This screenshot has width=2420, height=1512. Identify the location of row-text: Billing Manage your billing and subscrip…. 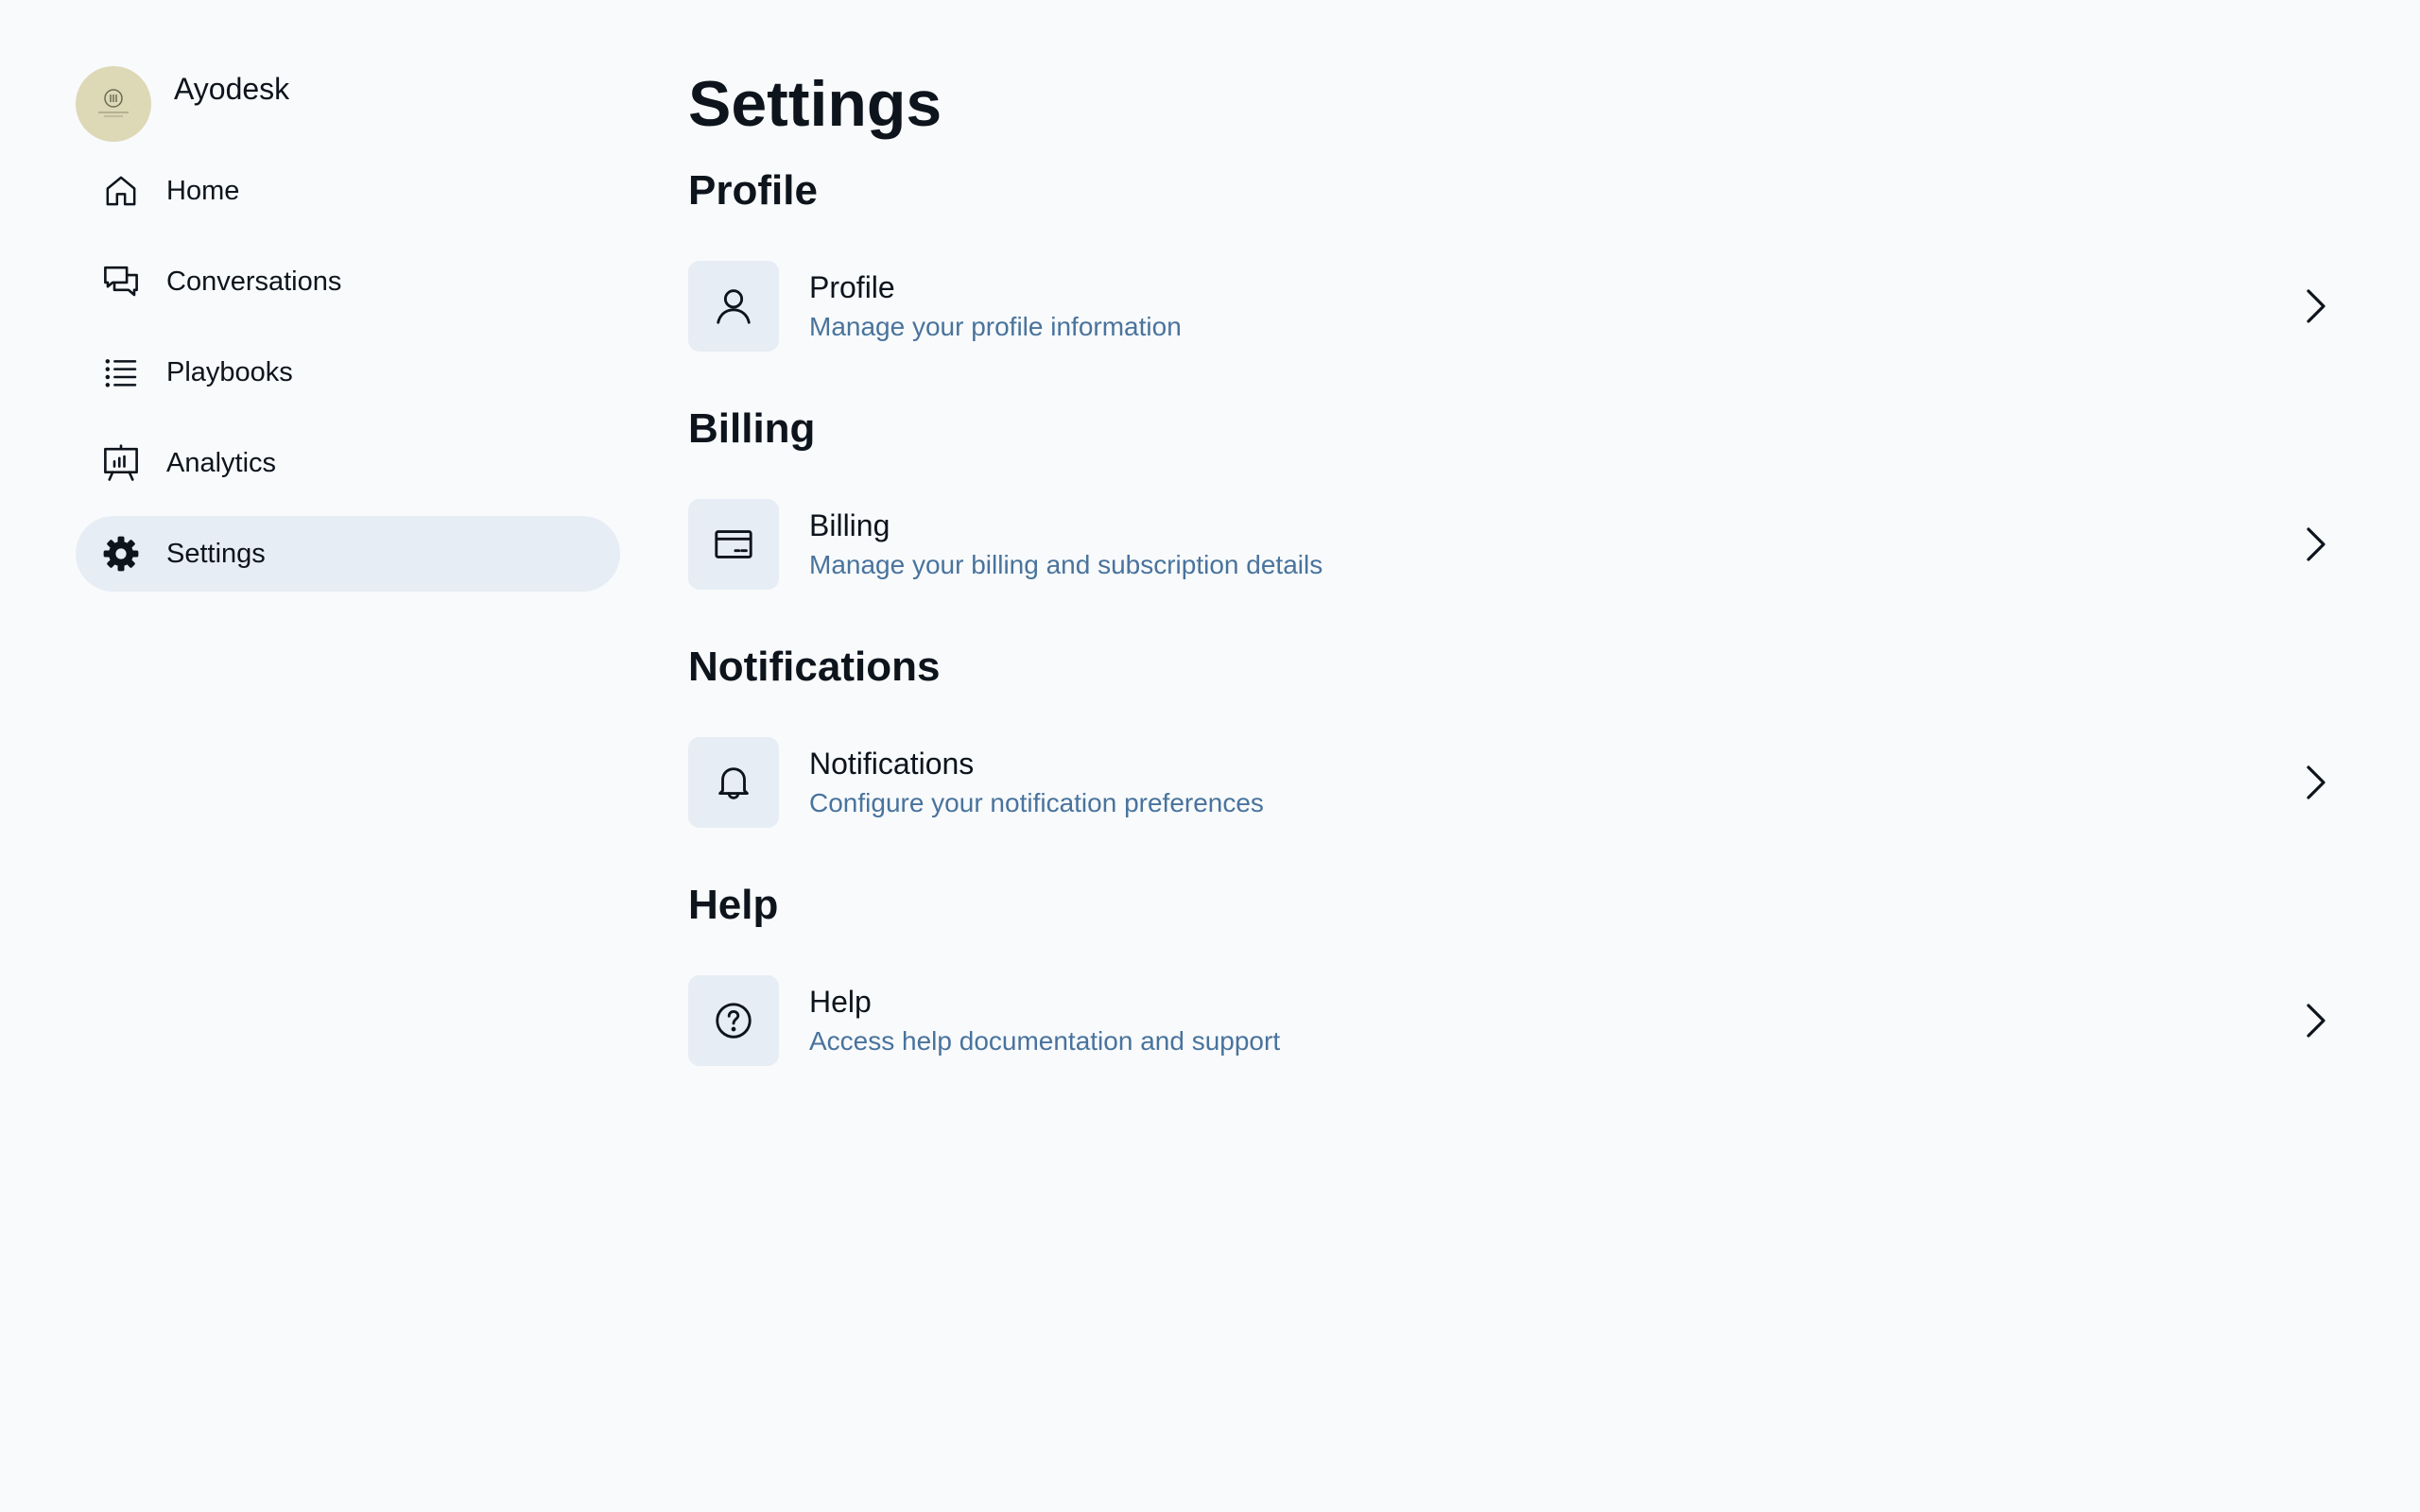
(1548, 544).